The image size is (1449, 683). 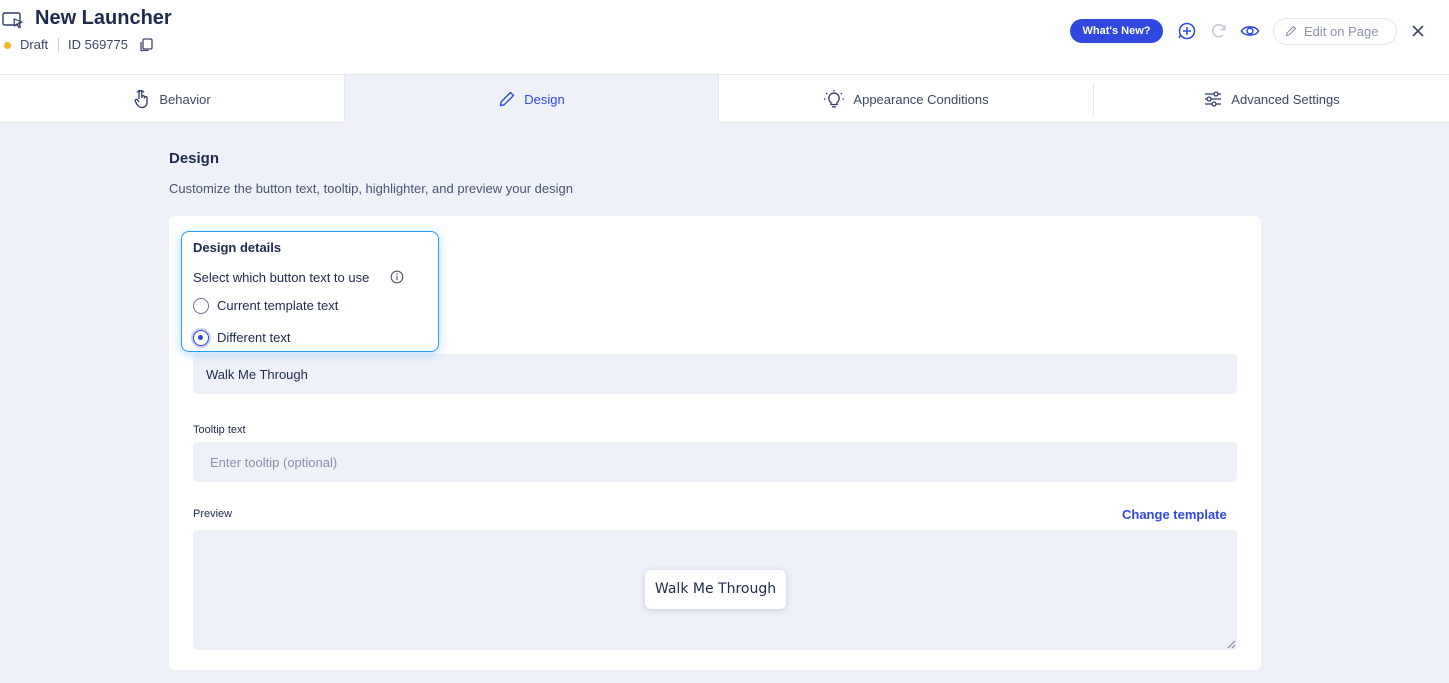 I want to click on edit-on-page-button: Edit on Page, so click(x=1335, y=31).